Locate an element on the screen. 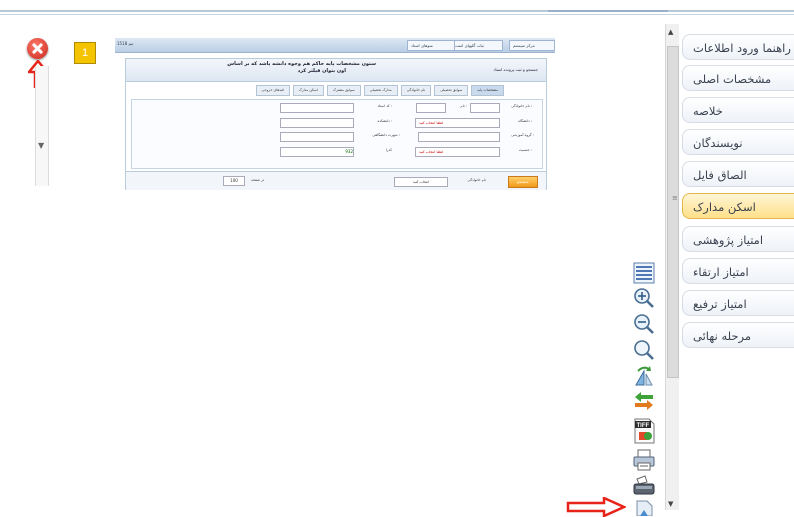 This screenshot has height=517, width=794. preview-toolbar-button: منوهای اسناد is located at coordinates (431, 45).